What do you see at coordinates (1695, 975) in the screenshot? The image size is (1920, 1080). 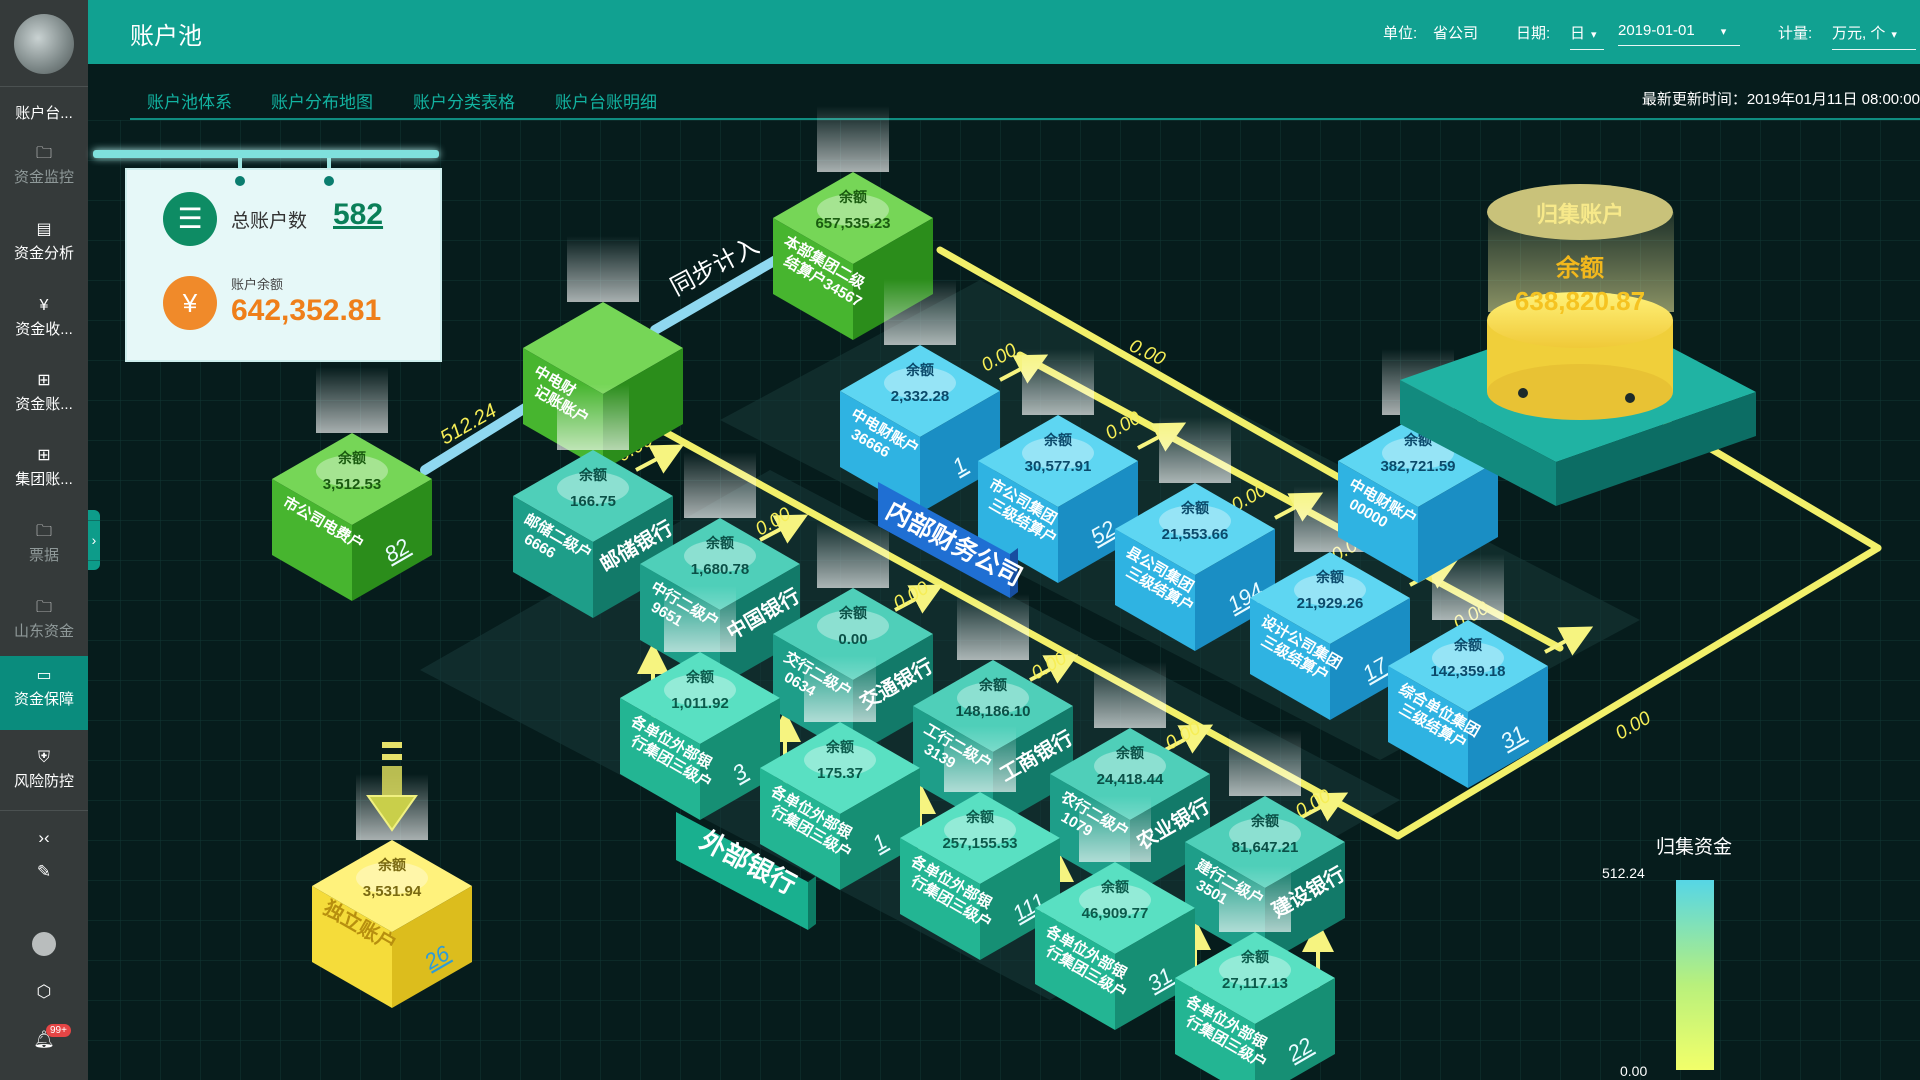 I see `legend-gradient-bar` at bounding box center [1695, 975].